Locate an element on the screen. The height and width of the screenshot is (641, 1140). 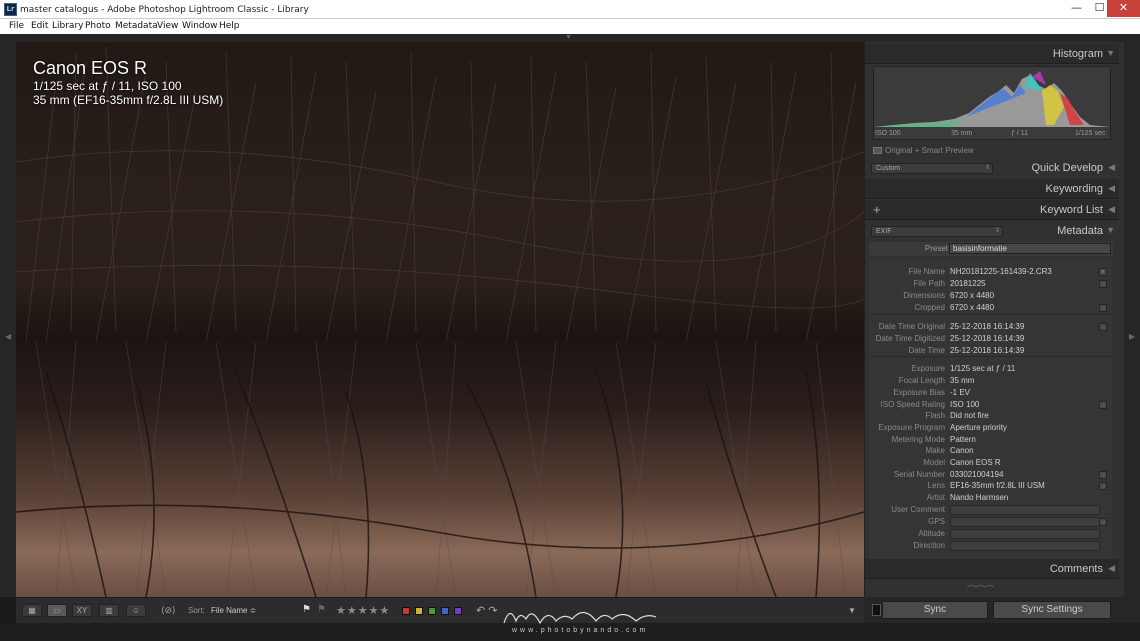
overlay-camera: Canon EOS R is located at coordinates (90, 68).